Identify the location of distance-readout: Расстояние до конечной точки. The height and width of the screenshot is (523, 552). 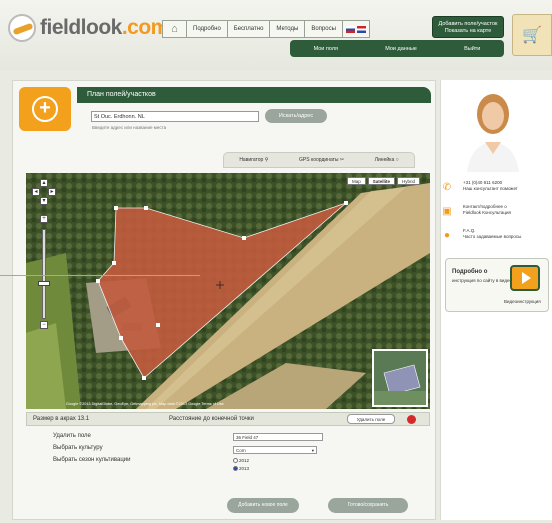
(211, 419).